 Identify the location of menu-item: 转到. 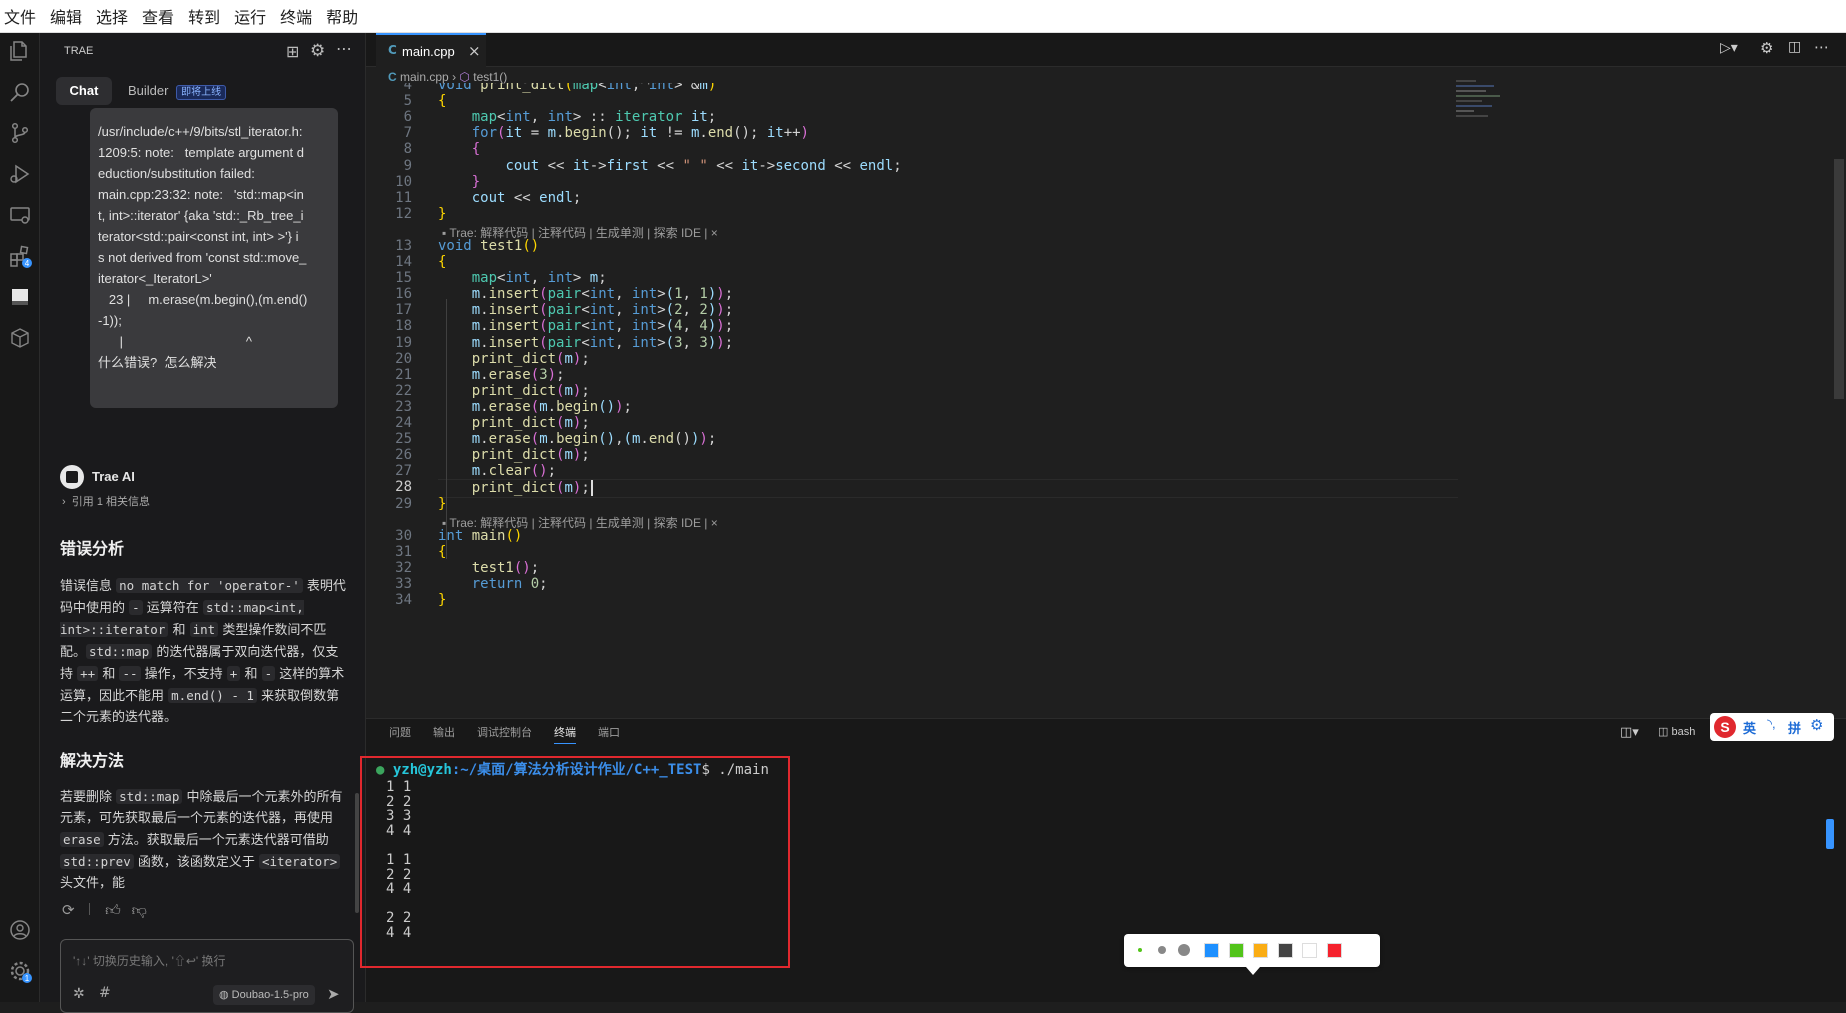
(207, 16).